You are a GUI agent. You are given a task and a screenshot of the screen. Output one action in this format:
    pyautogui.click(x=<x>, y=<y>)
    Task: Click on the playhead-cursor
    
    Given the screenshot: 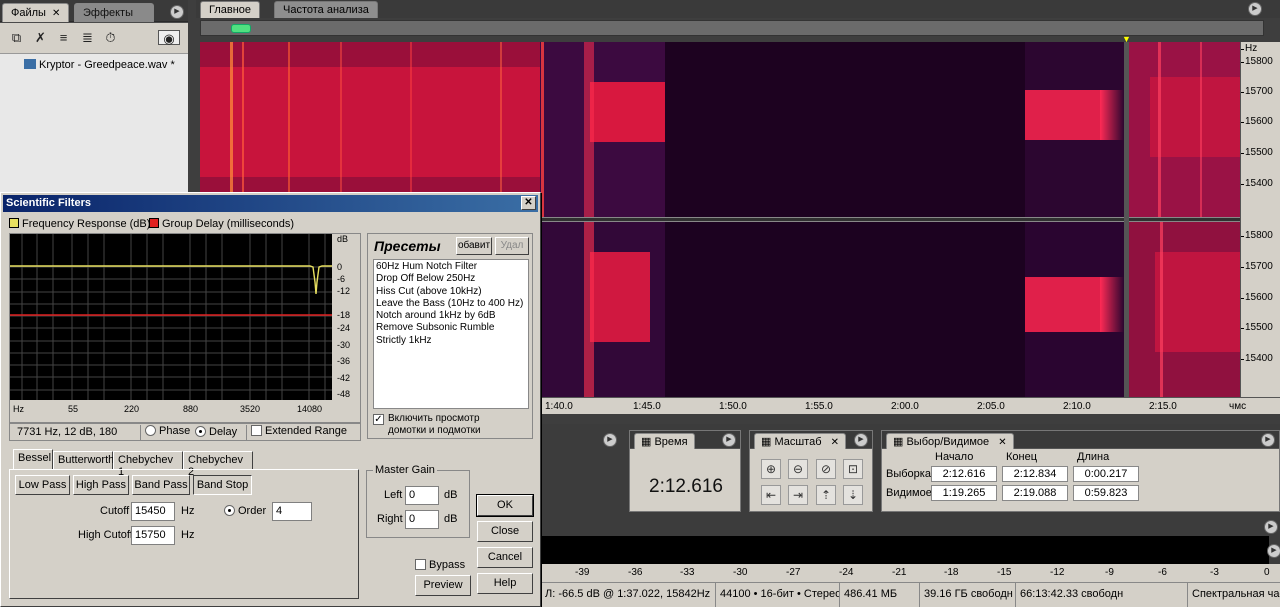 What is the action you would take?
    pyautogui.click(x=1126, y=219)
    